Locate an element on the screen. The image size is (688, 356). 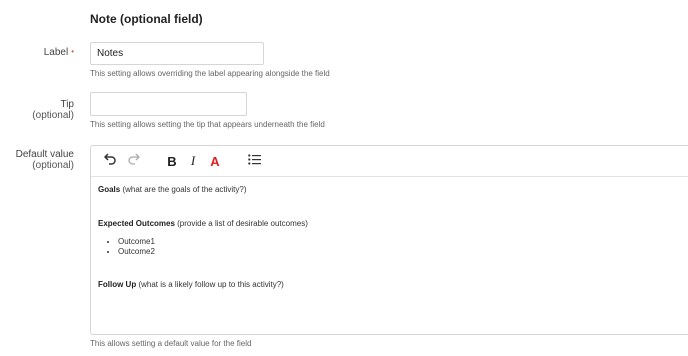
redo-icon is located at coordinates (133, 161).